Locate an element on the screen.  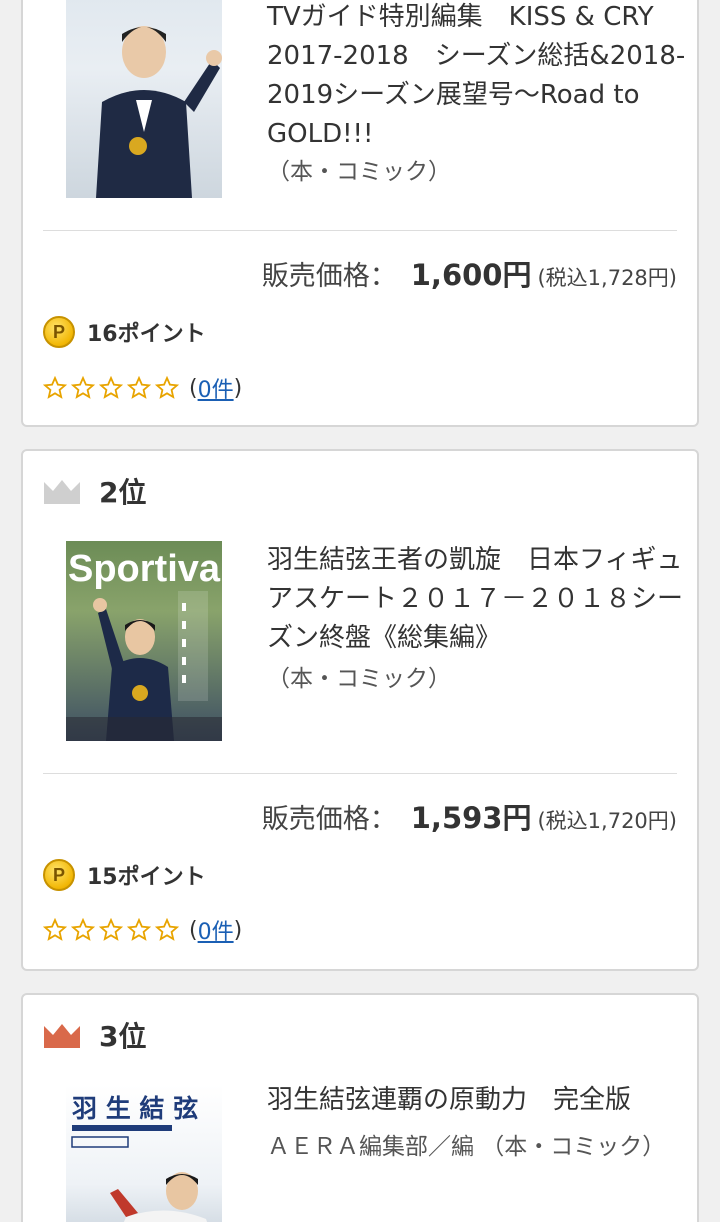
cover-photo-illustration: Sportiva is located at coordinates (144, 644).